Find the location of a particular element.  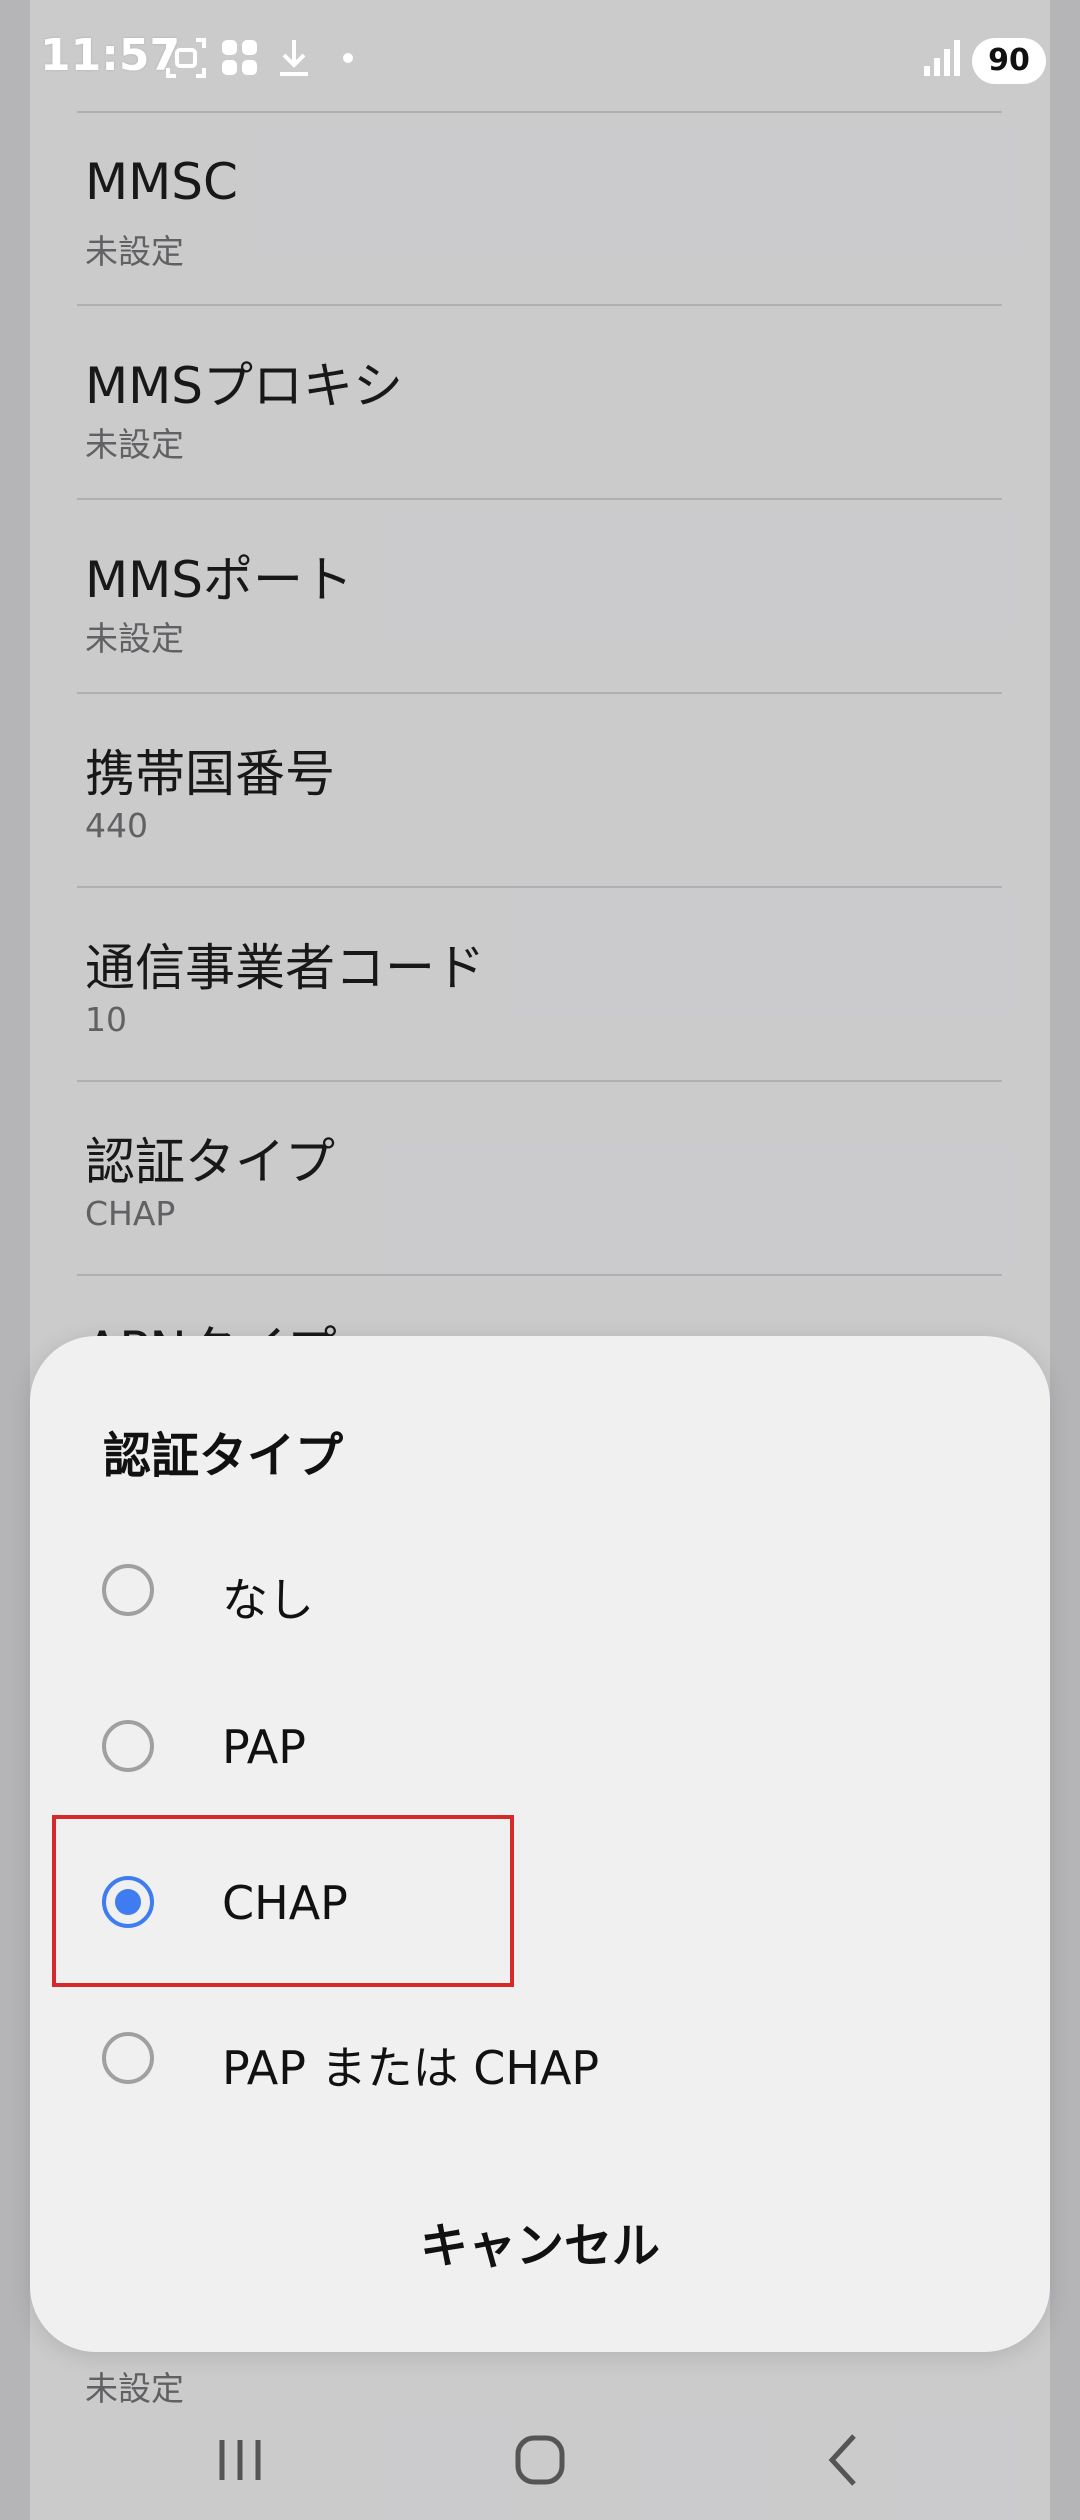

signal-icon is located at coordinates (942, 58).